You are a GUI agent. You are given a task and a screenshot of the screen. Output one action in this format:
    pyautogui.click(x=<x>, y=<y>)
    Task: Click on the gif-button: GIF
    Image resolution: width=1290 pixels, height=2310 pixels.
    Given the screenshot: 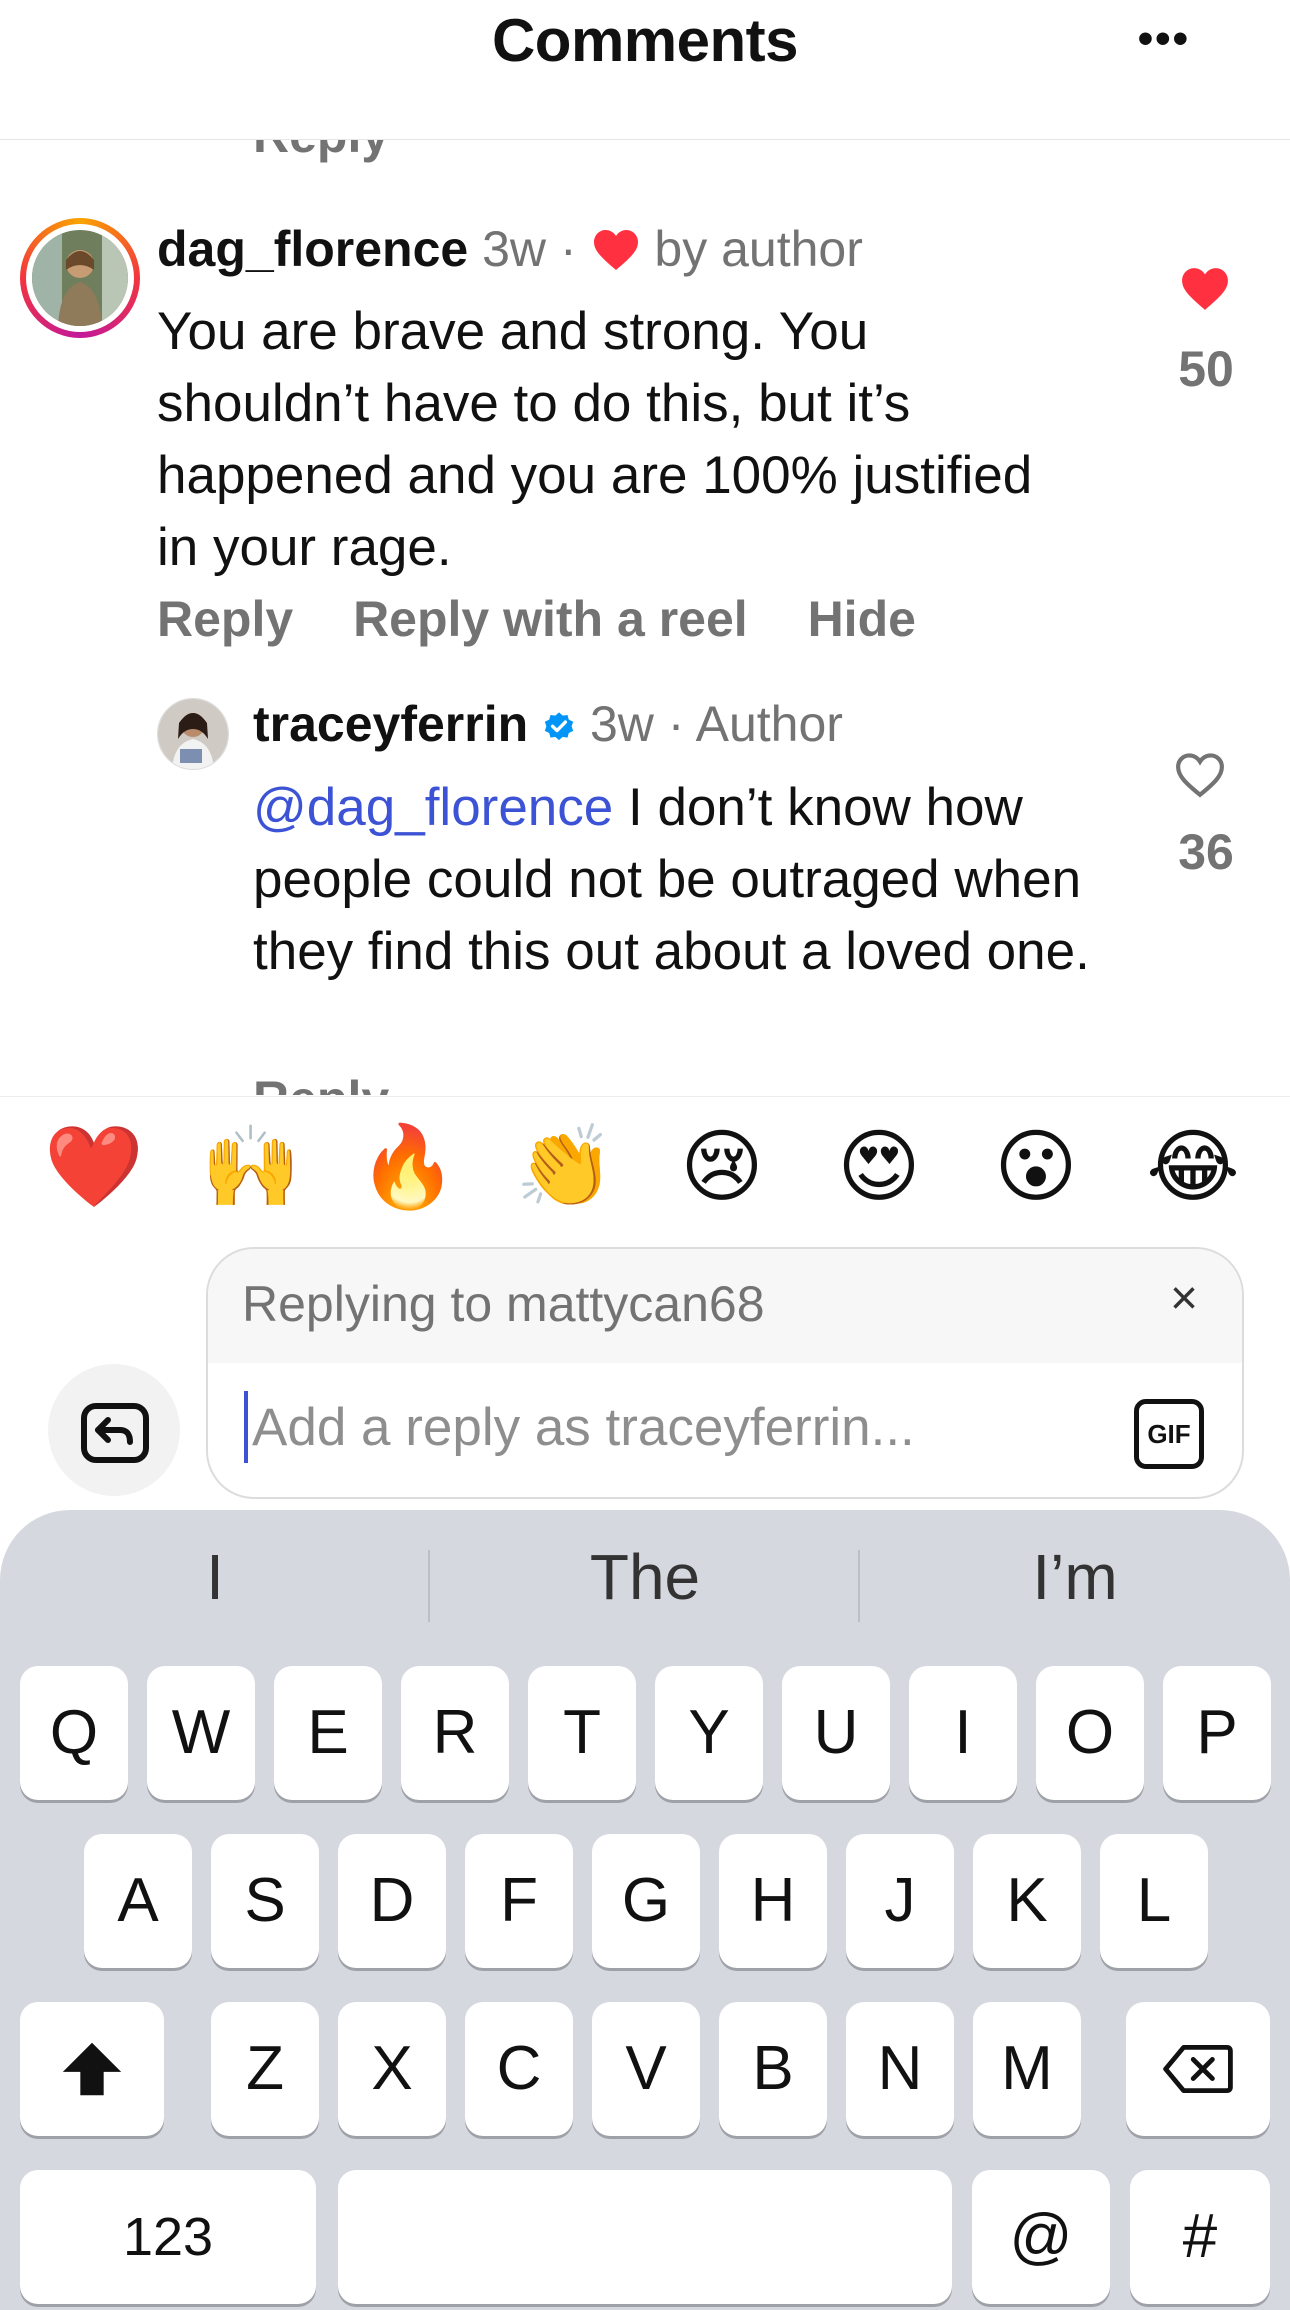 What is the action you would take?
    pyautogui.click(x=1169, y=1434)
    